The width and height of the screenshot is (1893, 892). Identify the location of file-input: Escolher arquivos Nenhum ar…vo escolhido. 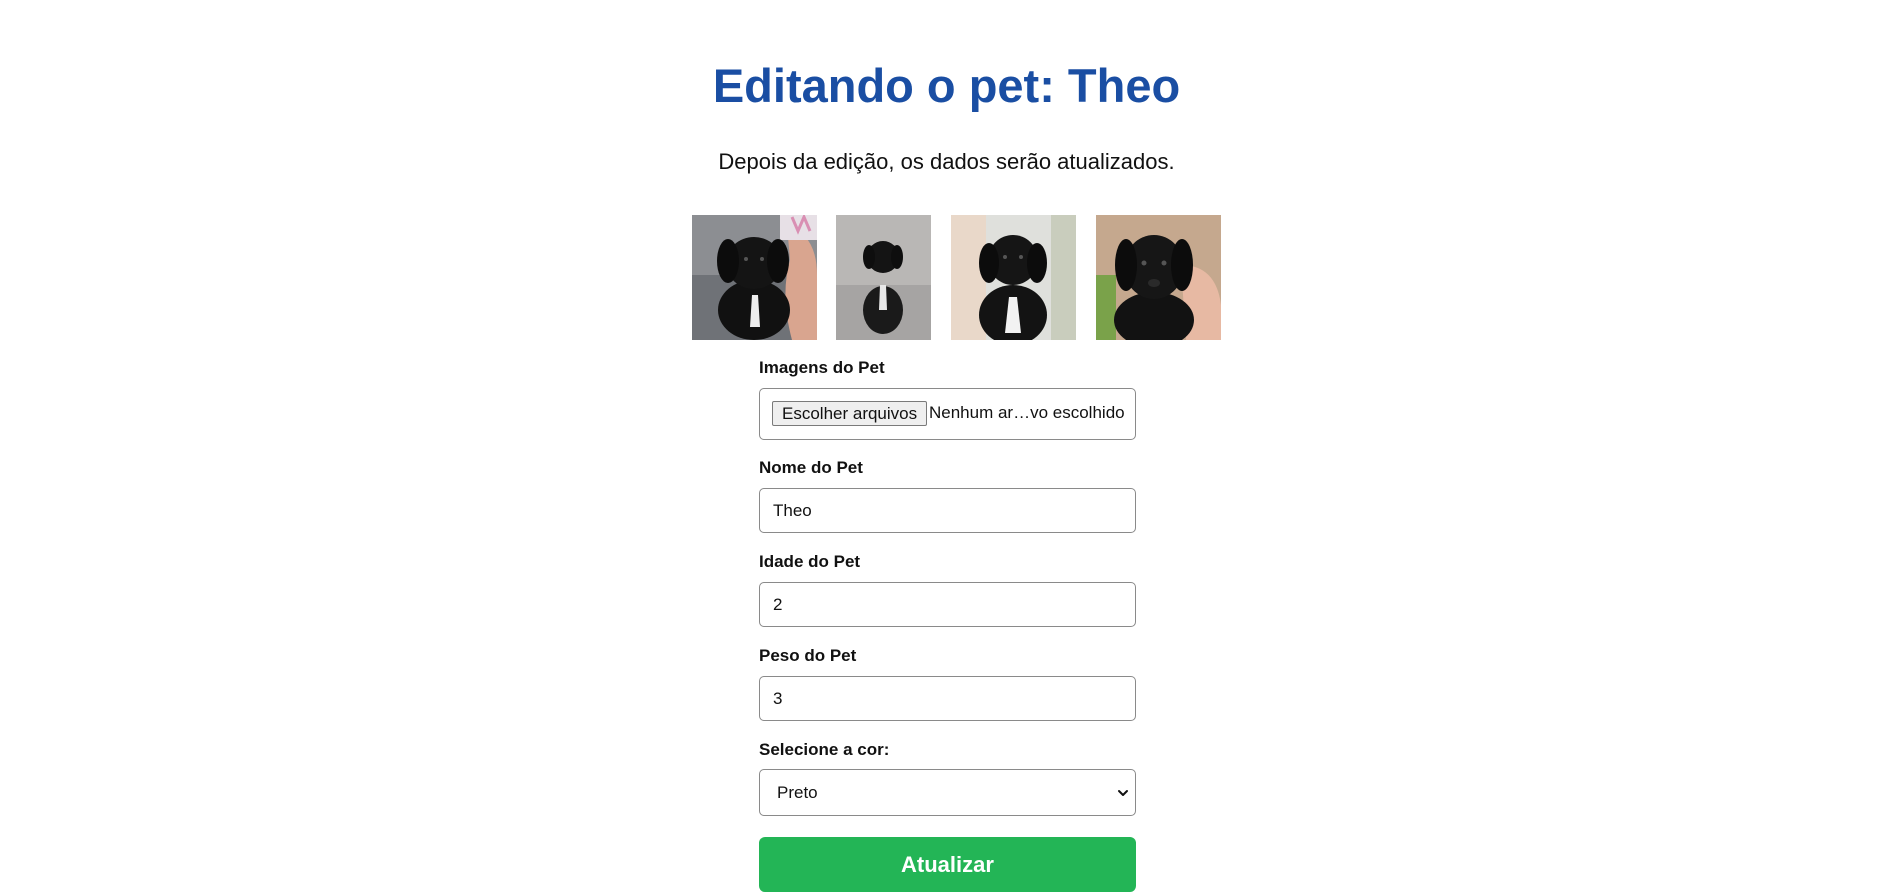
(947, 414).